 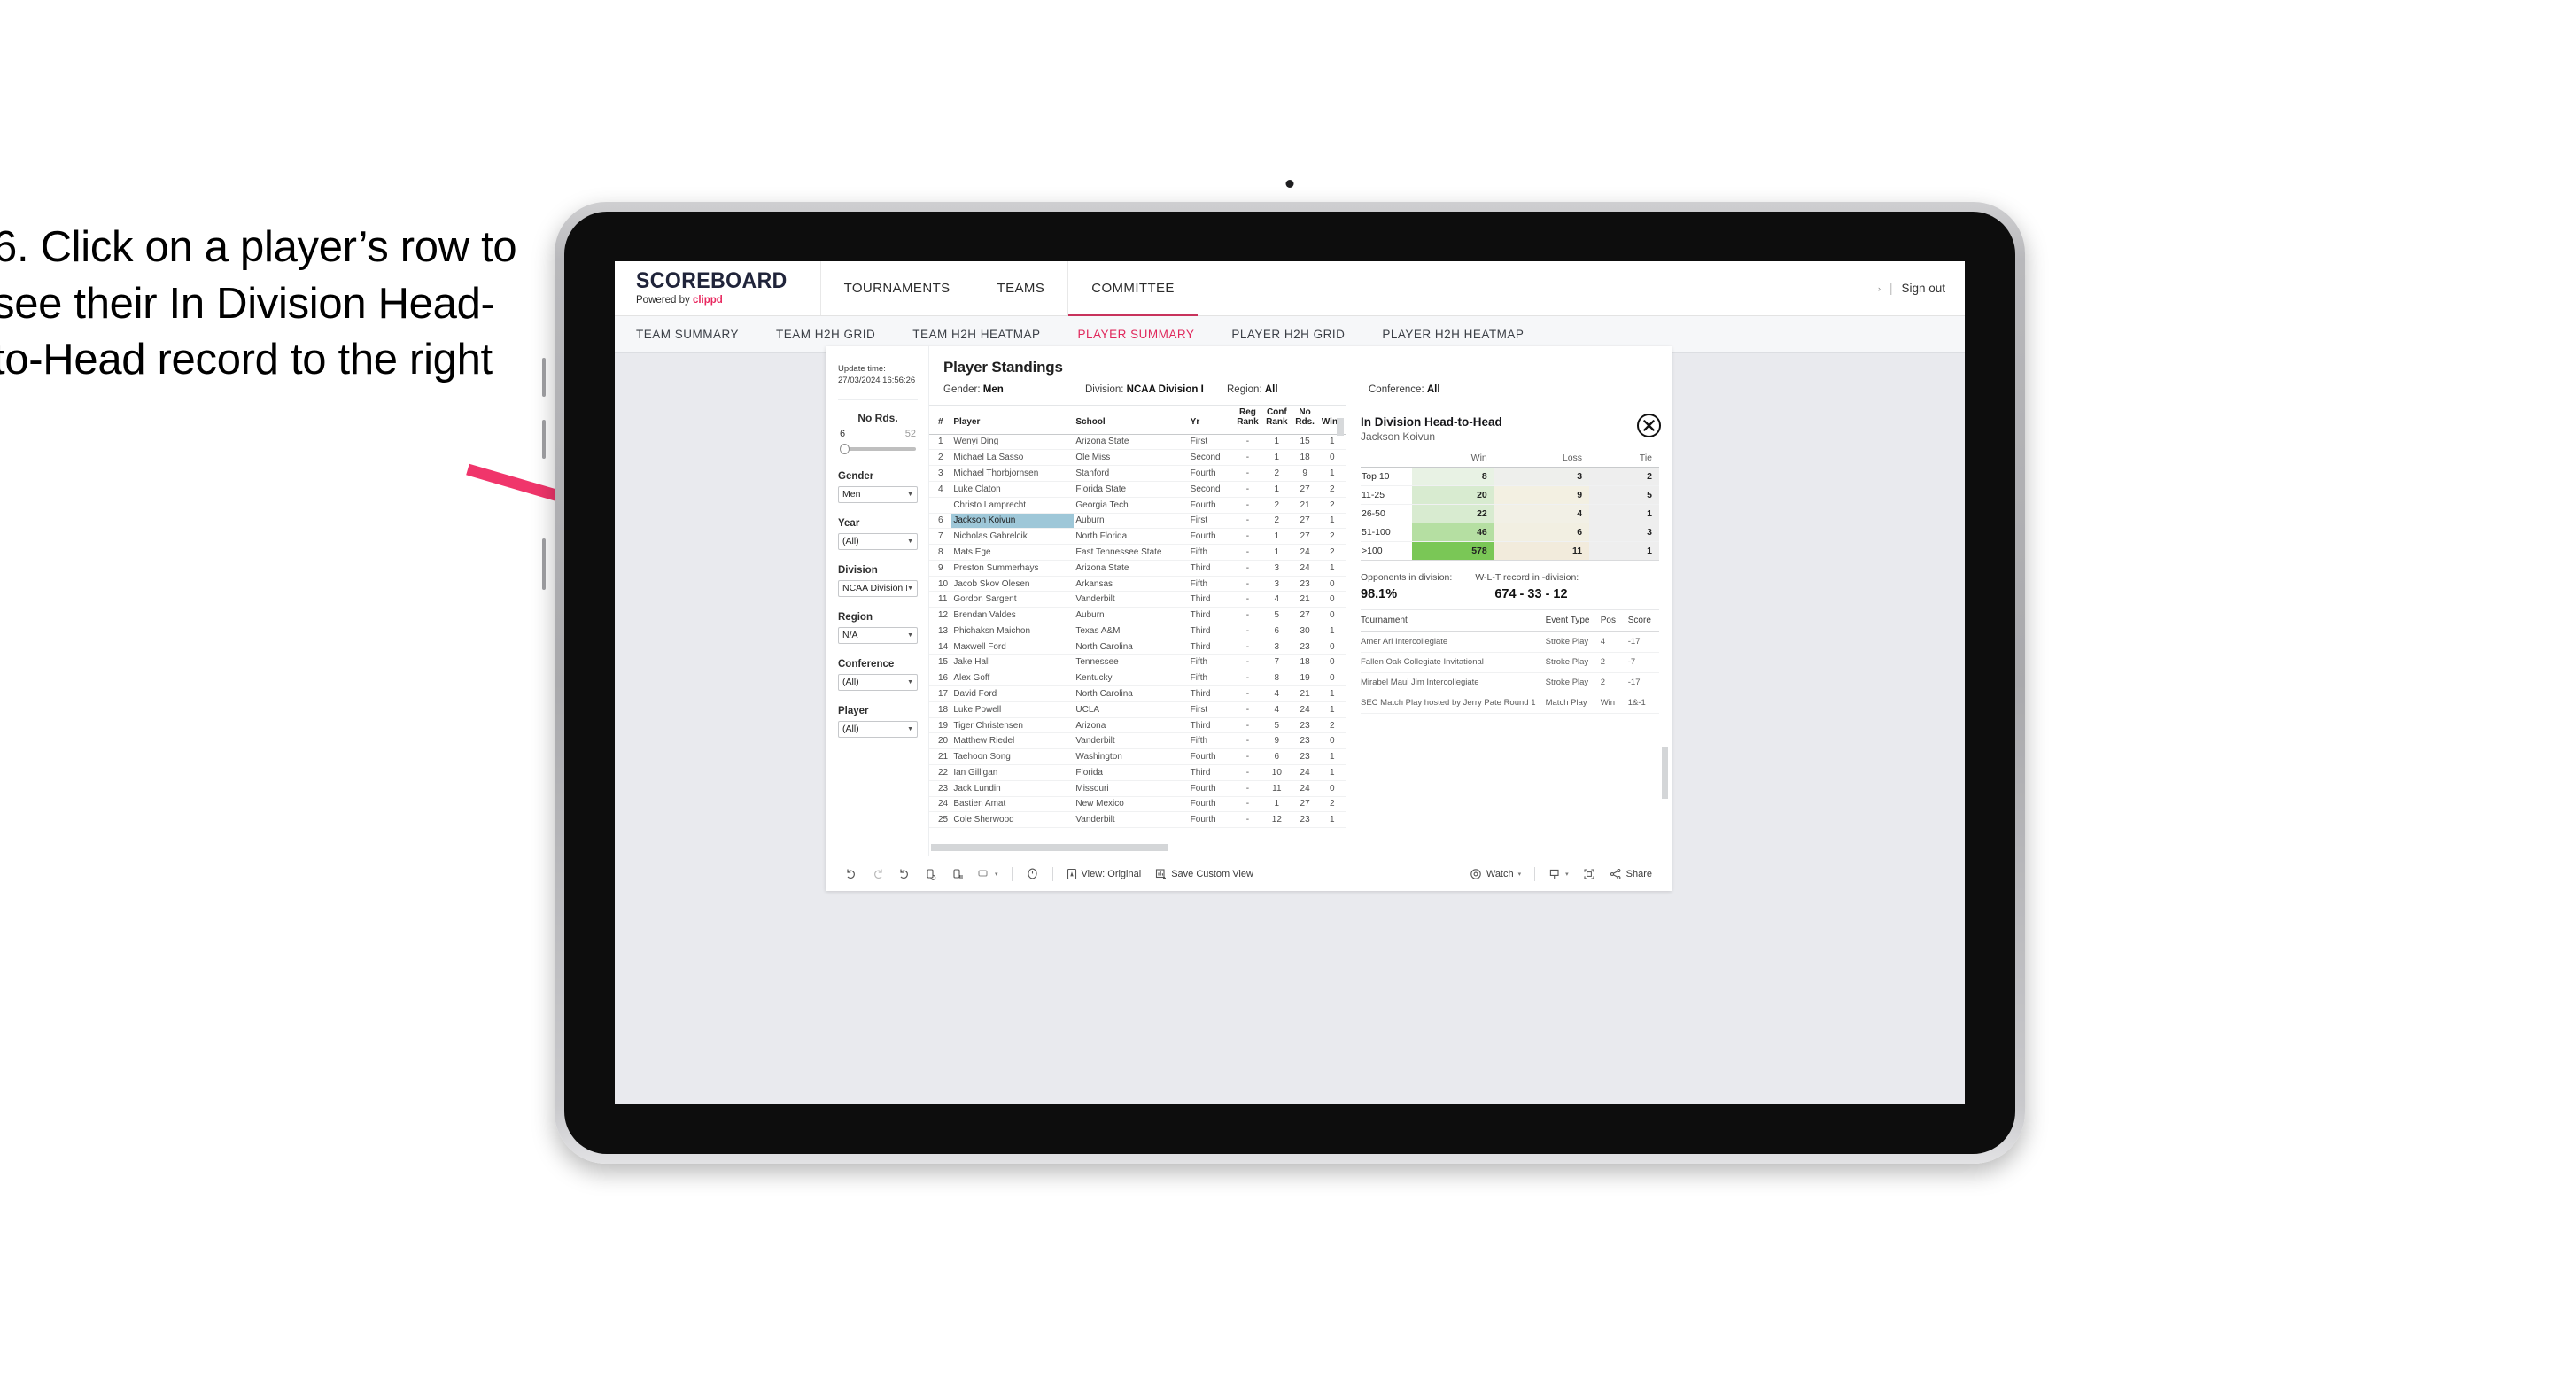 I want to click on tournaments-col-tournament: Tournament, so click(x=1453, y=624).